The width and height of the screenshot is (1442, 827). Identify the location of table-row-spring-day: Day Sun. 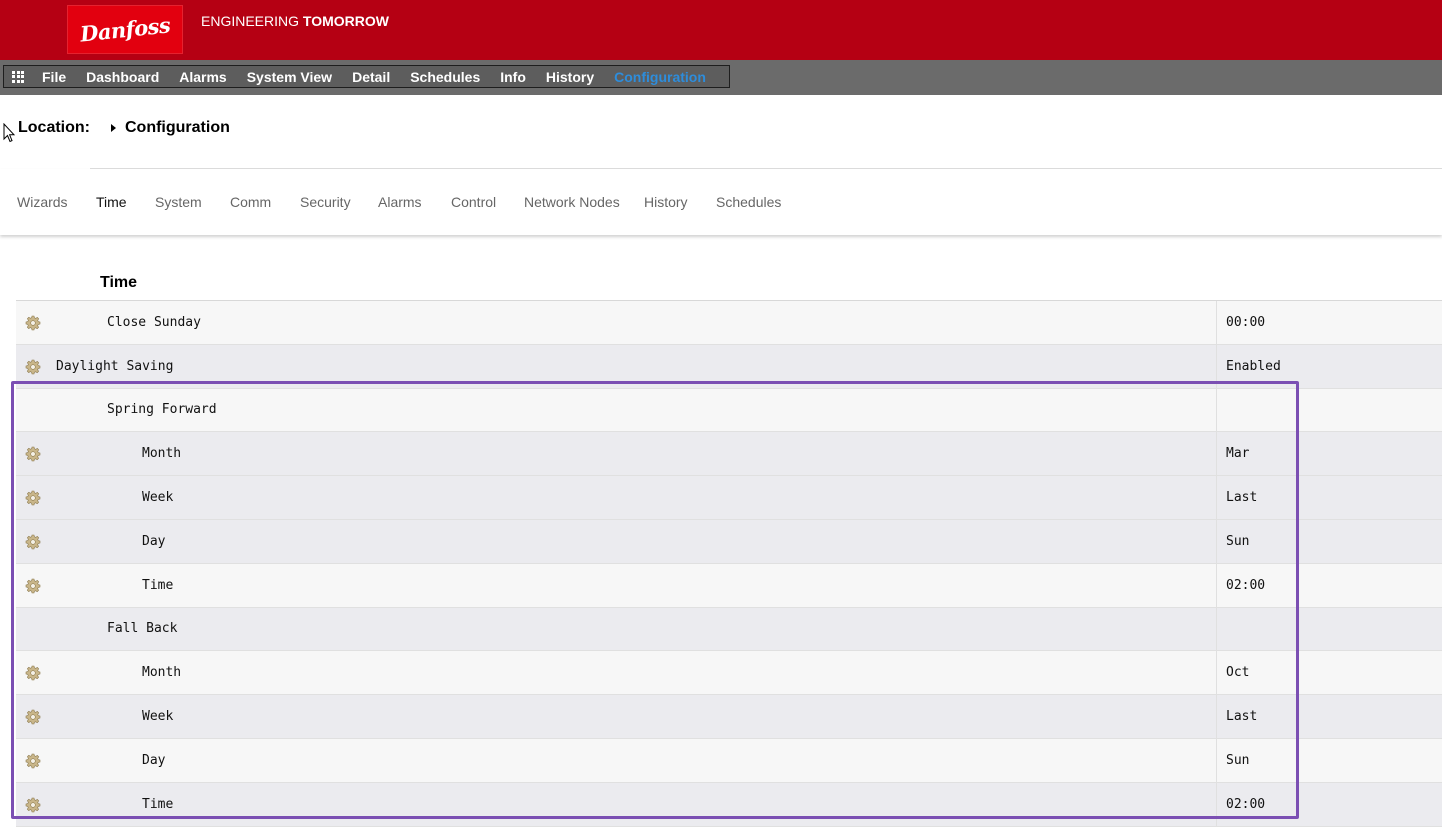
(729, 541).